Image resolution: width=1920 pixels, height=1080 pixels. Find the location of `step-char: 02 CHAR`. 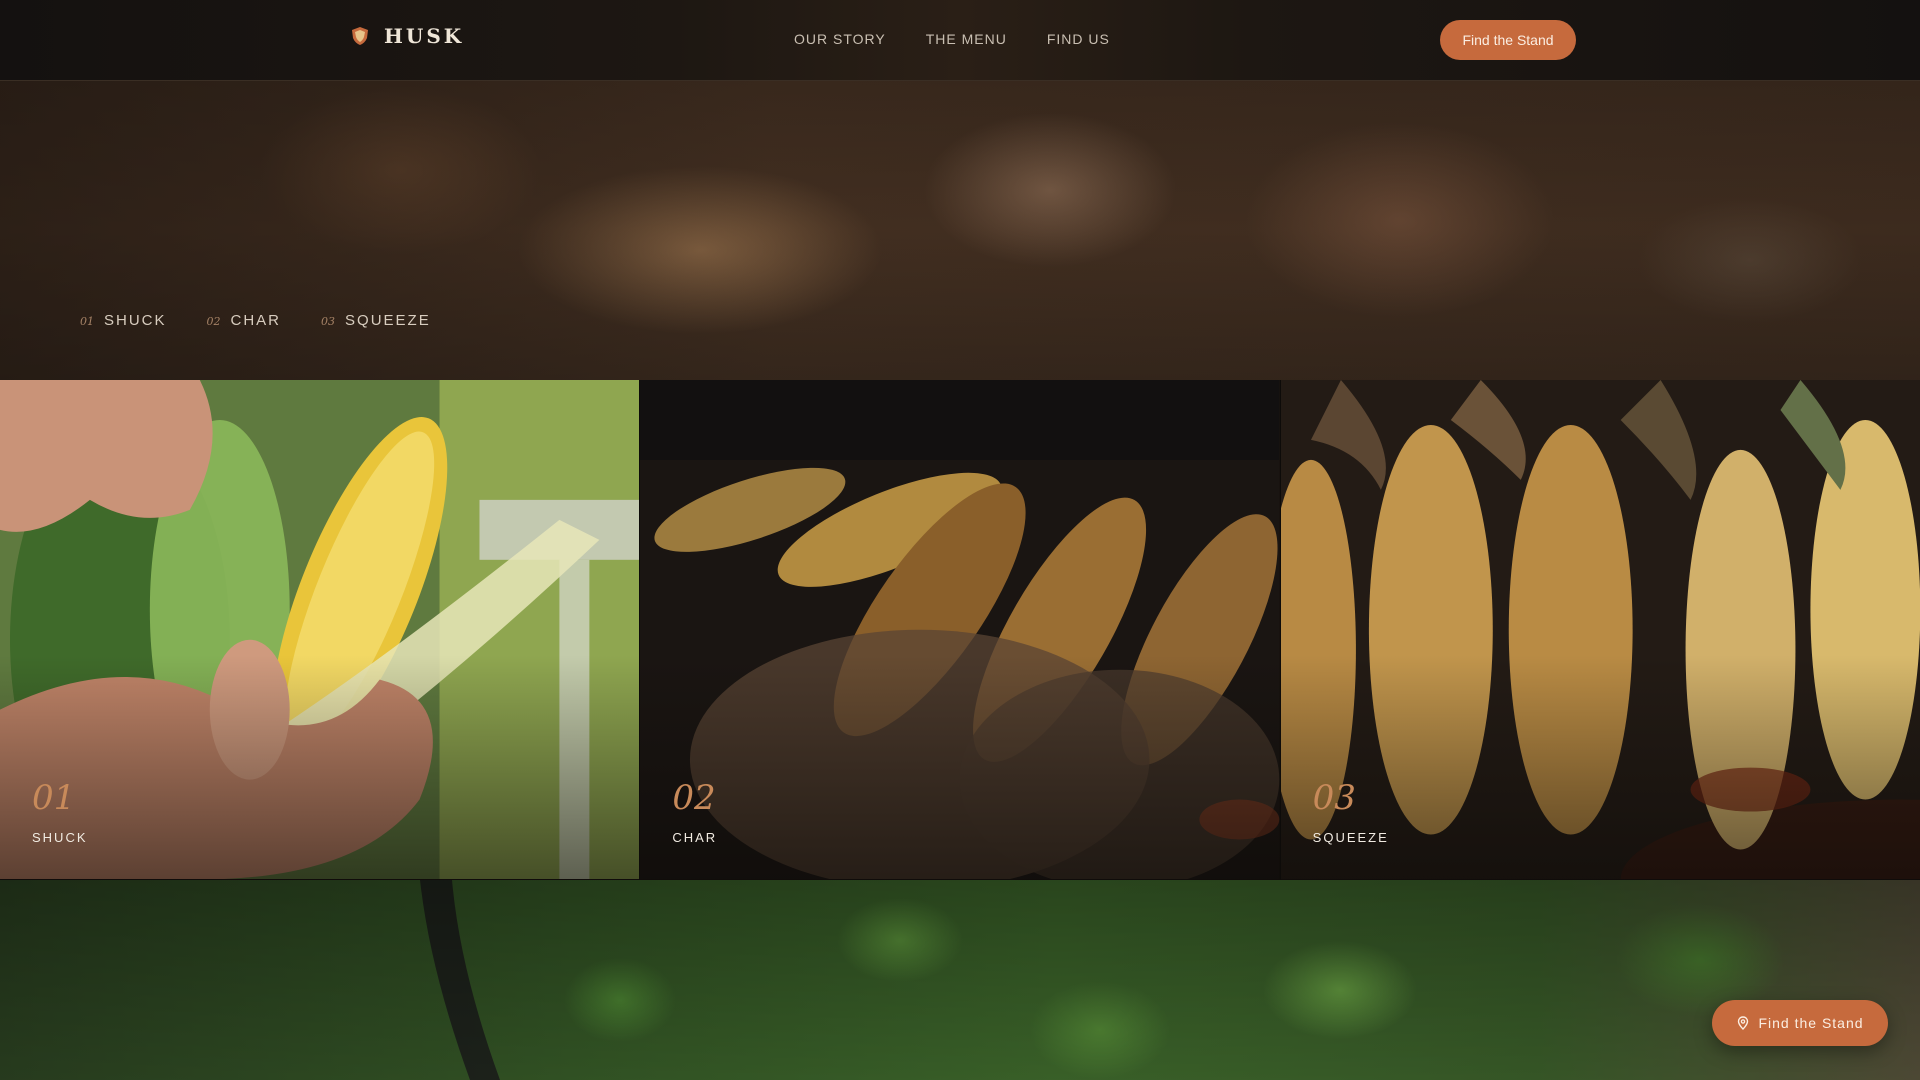

step-char: 02 CHAR is located at coordinates (244, 320).